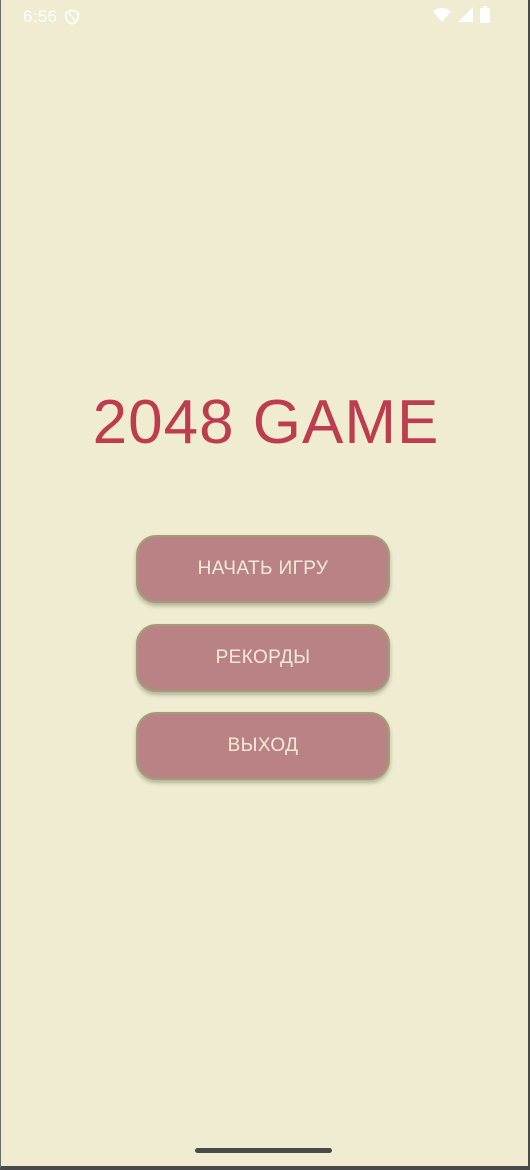  What do you see at coordinates (263, 746) in the screenshot?
I see `exit-button: ВЫХОД` at bounding box center [263, 746].